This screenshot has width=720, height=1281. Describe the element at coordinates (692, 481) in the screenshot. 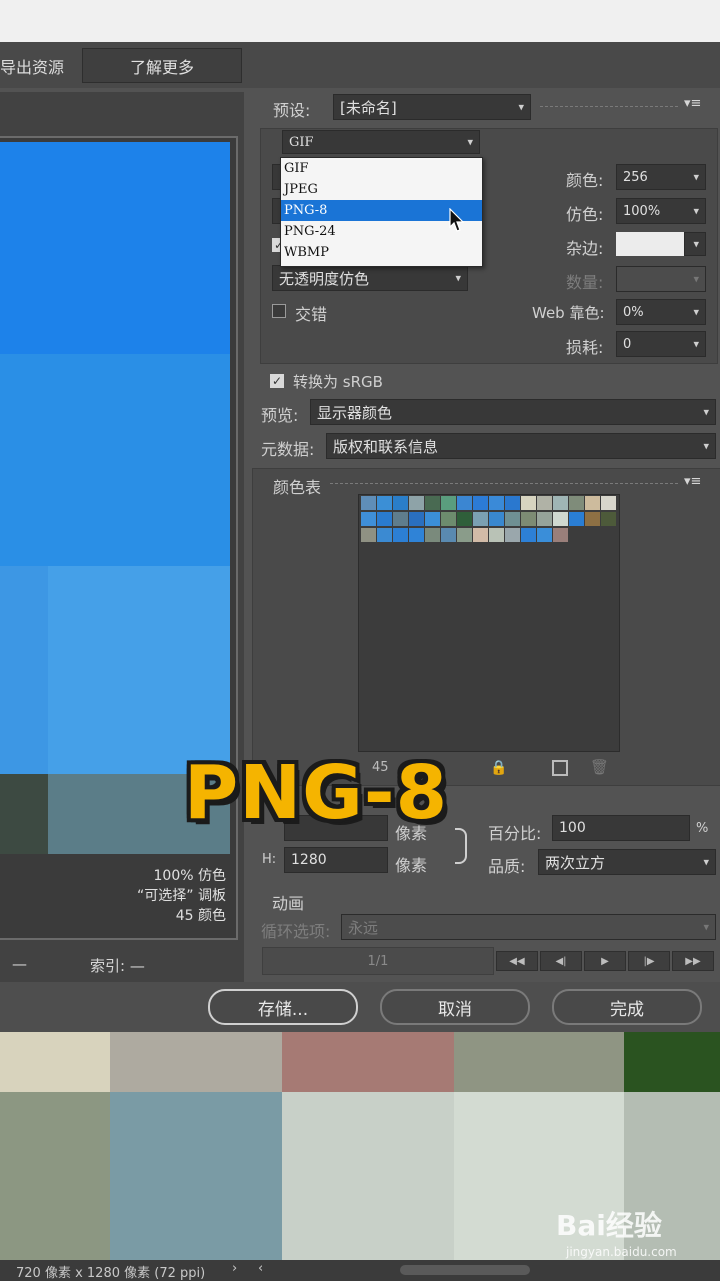

I see `color-table-menu-icon: ▾≡` at that location.